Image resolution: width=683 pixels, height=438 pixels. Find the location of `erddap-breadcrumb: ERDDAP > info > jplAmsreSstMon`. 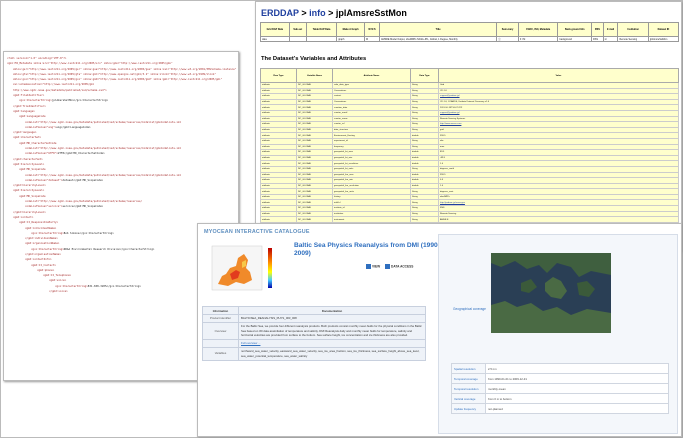

erddap-breadcrumb: ERDDAP > info > jplAmsreSstMon is located at coordinates (334, 13).